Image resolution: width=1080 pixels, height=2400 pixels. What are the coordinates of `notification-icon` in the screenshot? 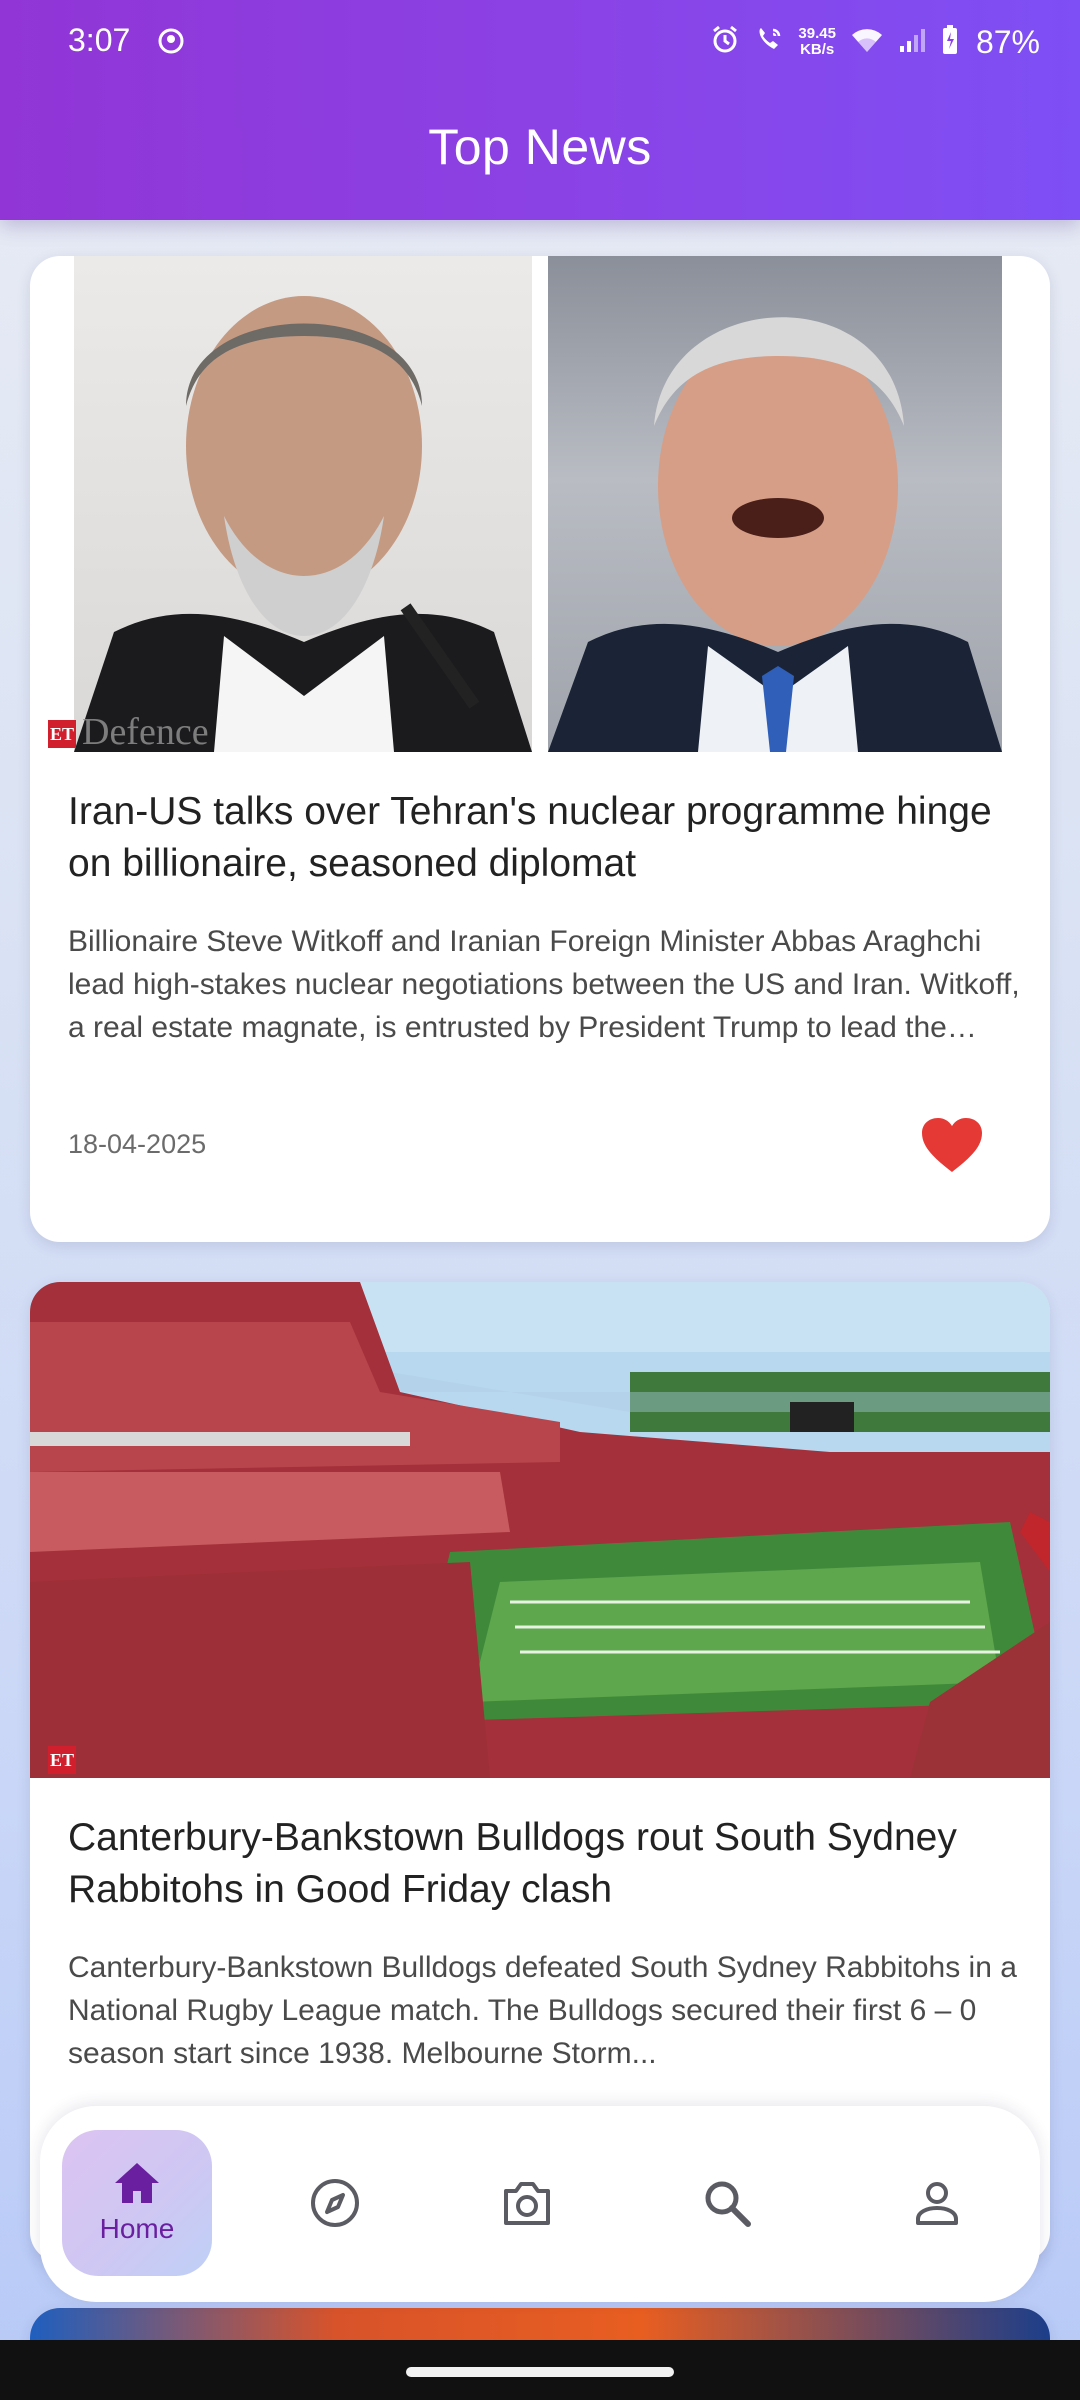 It's located at (171, 41).